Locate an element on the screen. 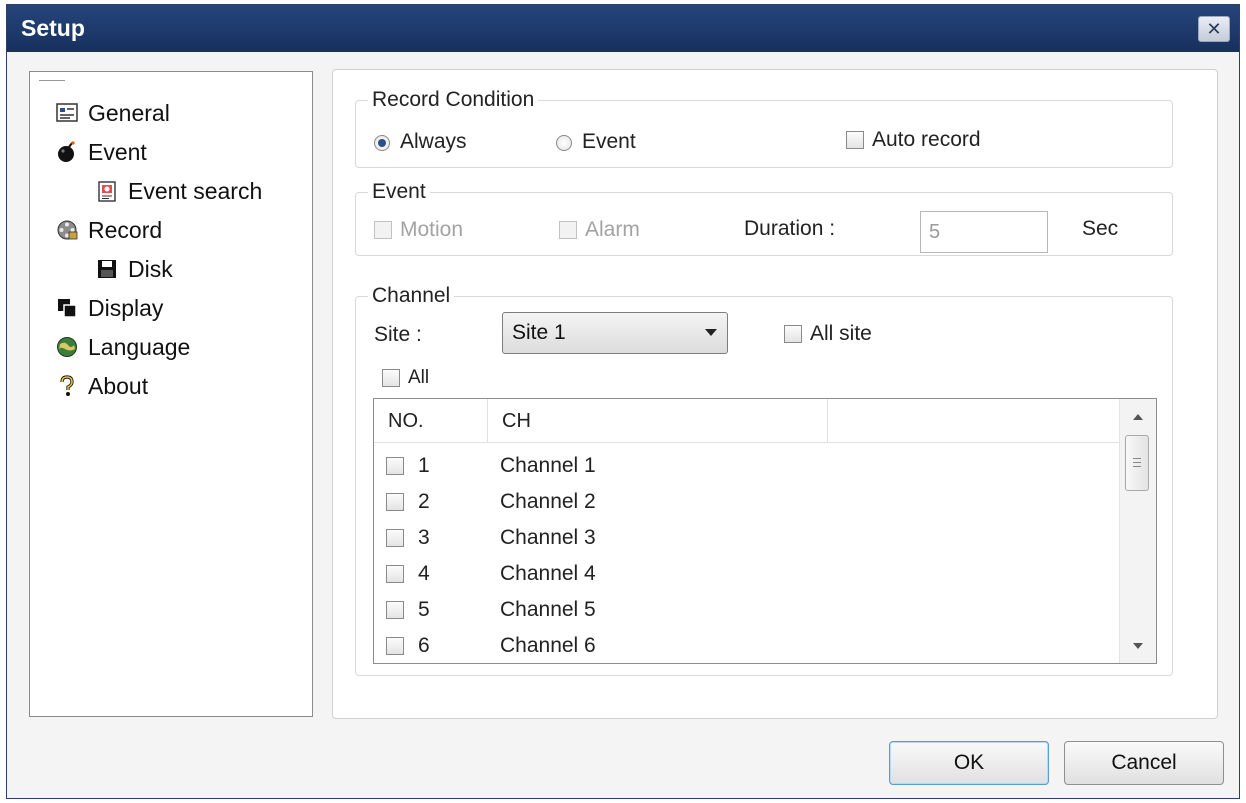 The image size is (1246, 803). event-group-title: Event is located at coordinates (399, 192).